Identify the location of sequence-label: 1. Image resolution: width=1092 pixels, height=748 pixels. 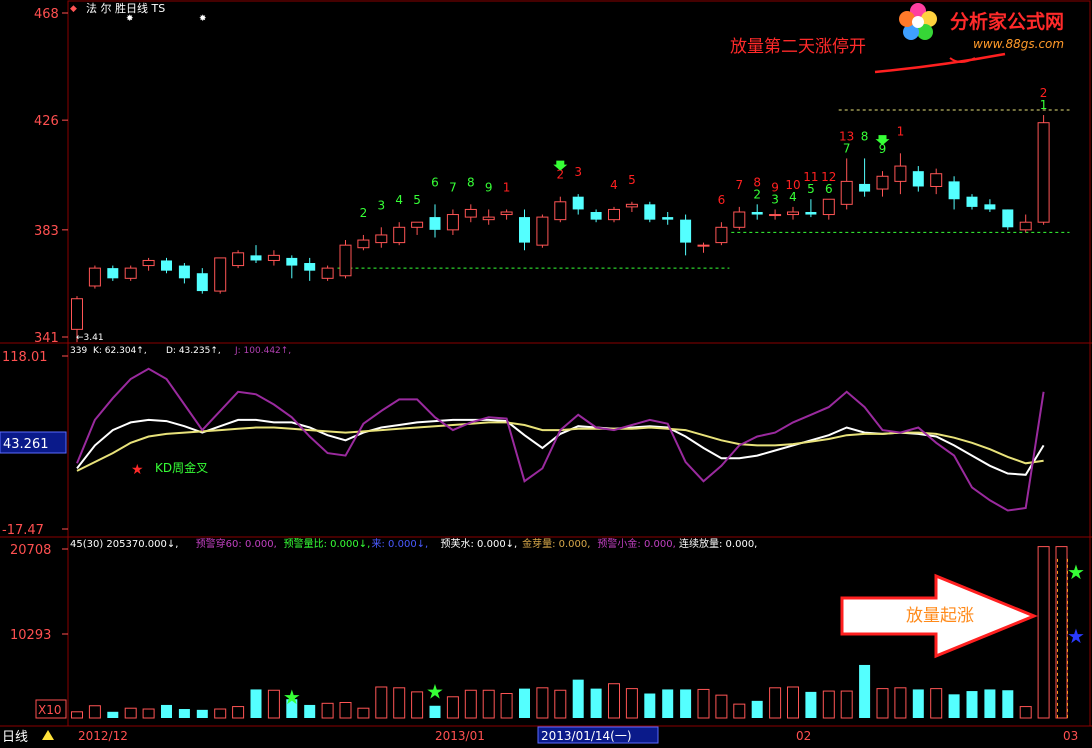
(901, 131).